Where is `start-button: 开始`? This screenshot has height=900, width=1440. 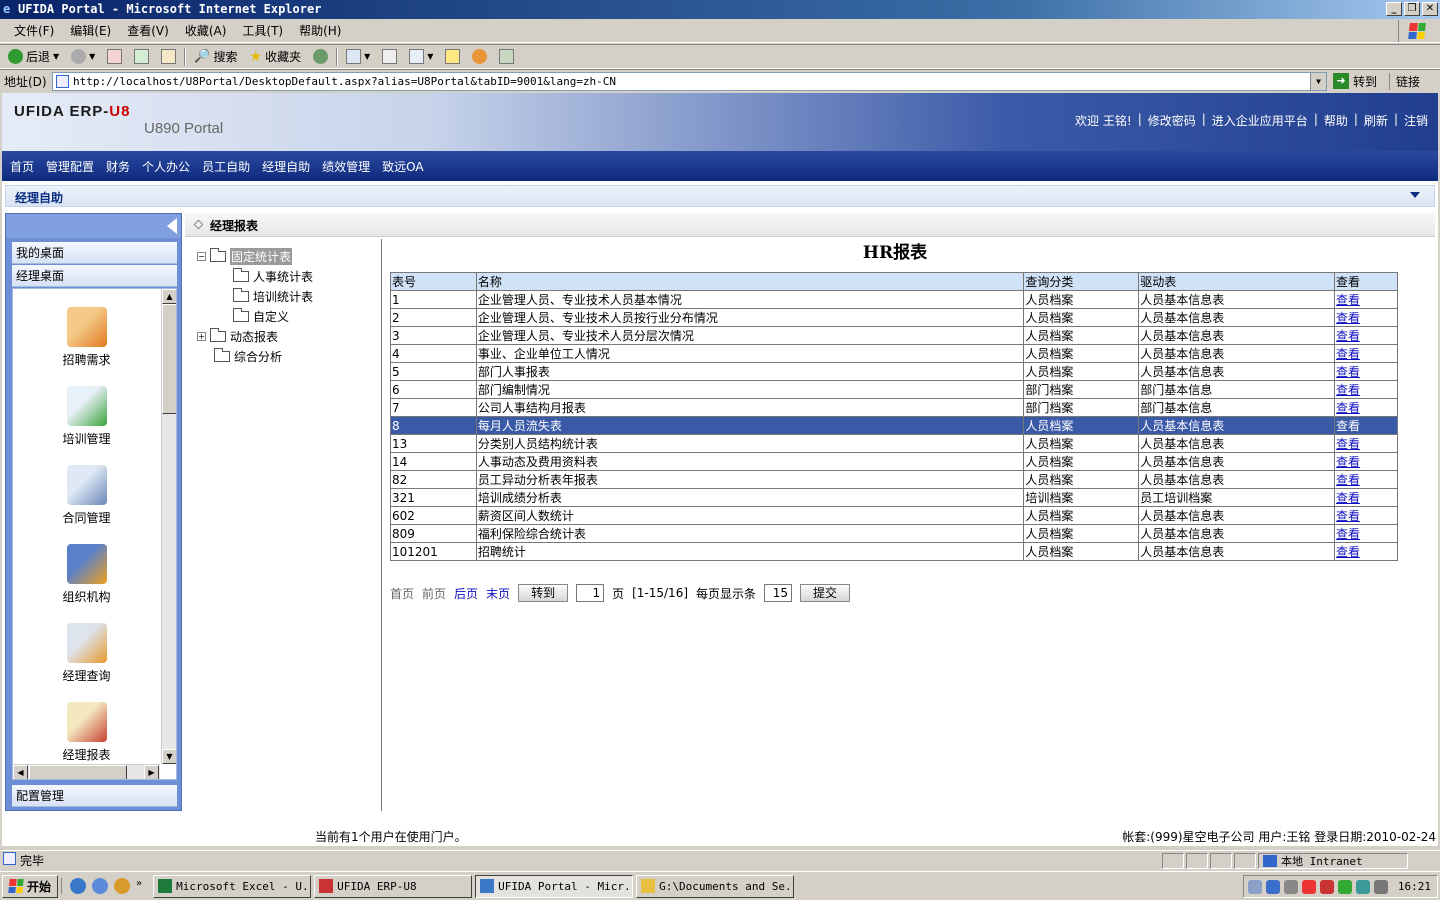 start-button: 开始 is located at coordinates (30, 886).